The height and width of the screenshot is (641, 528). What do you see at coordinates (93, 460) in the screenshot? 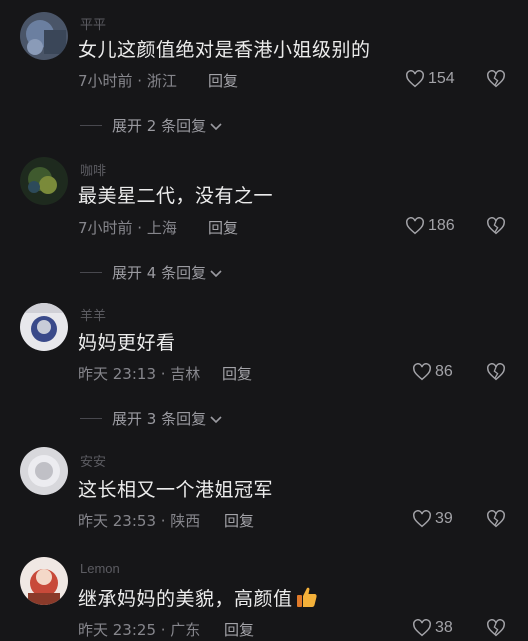
I see `comment-username: 安安` at bounding box center [93, 460].